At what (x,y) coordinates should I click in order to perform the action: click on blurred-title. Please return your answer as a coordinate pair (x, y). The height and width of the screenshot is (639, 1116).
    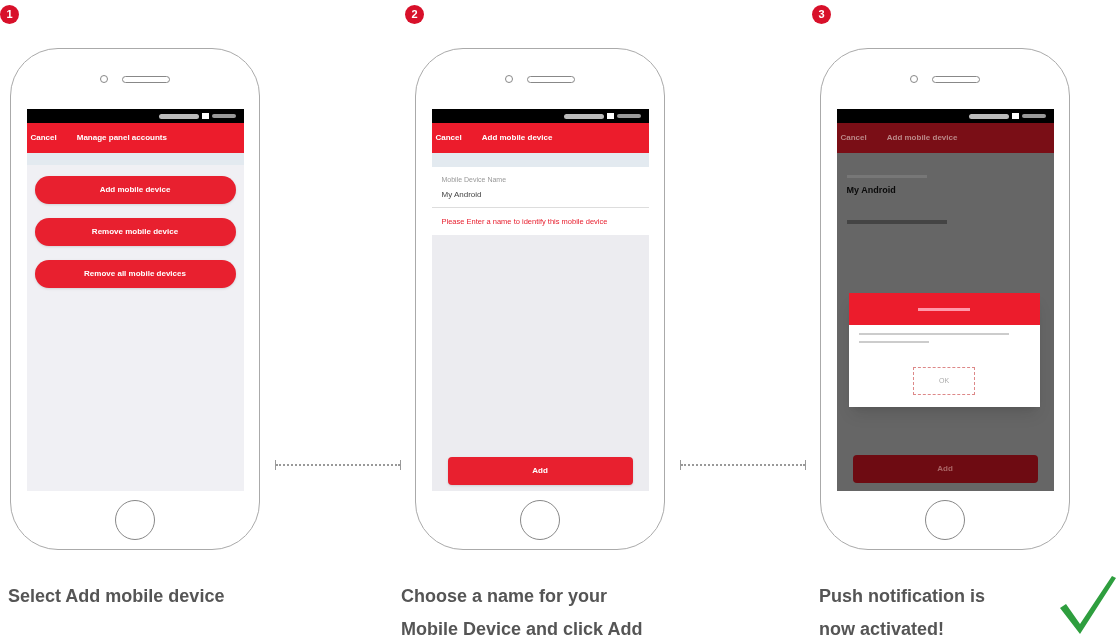
    Looking at the image, I should click on (944, 309).